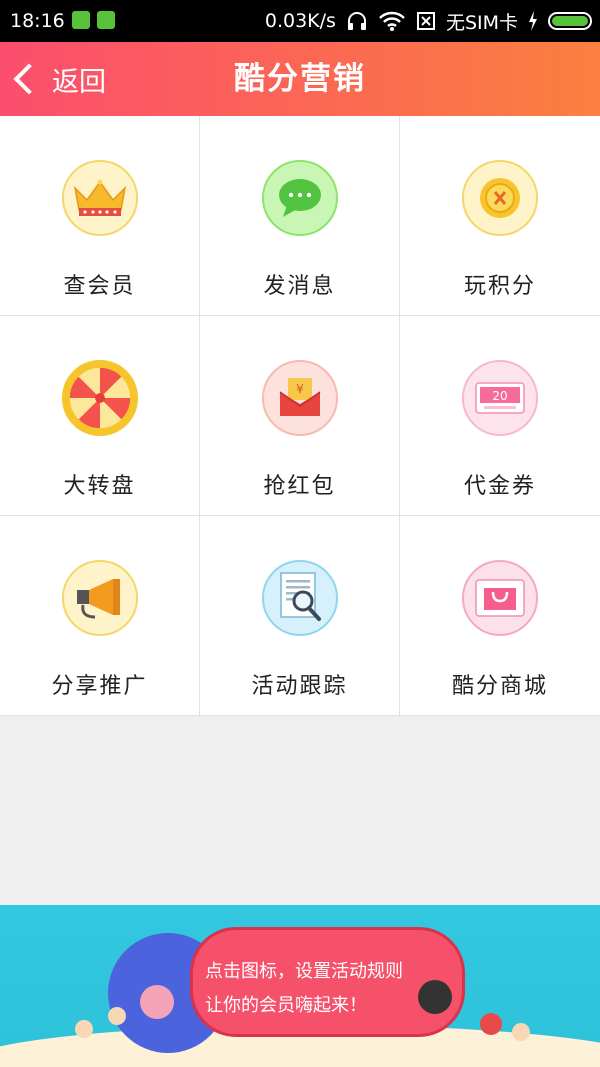  Describe the element at coordinates (435, 997) in the screenshot. I see `character-boy-icon` at that location.